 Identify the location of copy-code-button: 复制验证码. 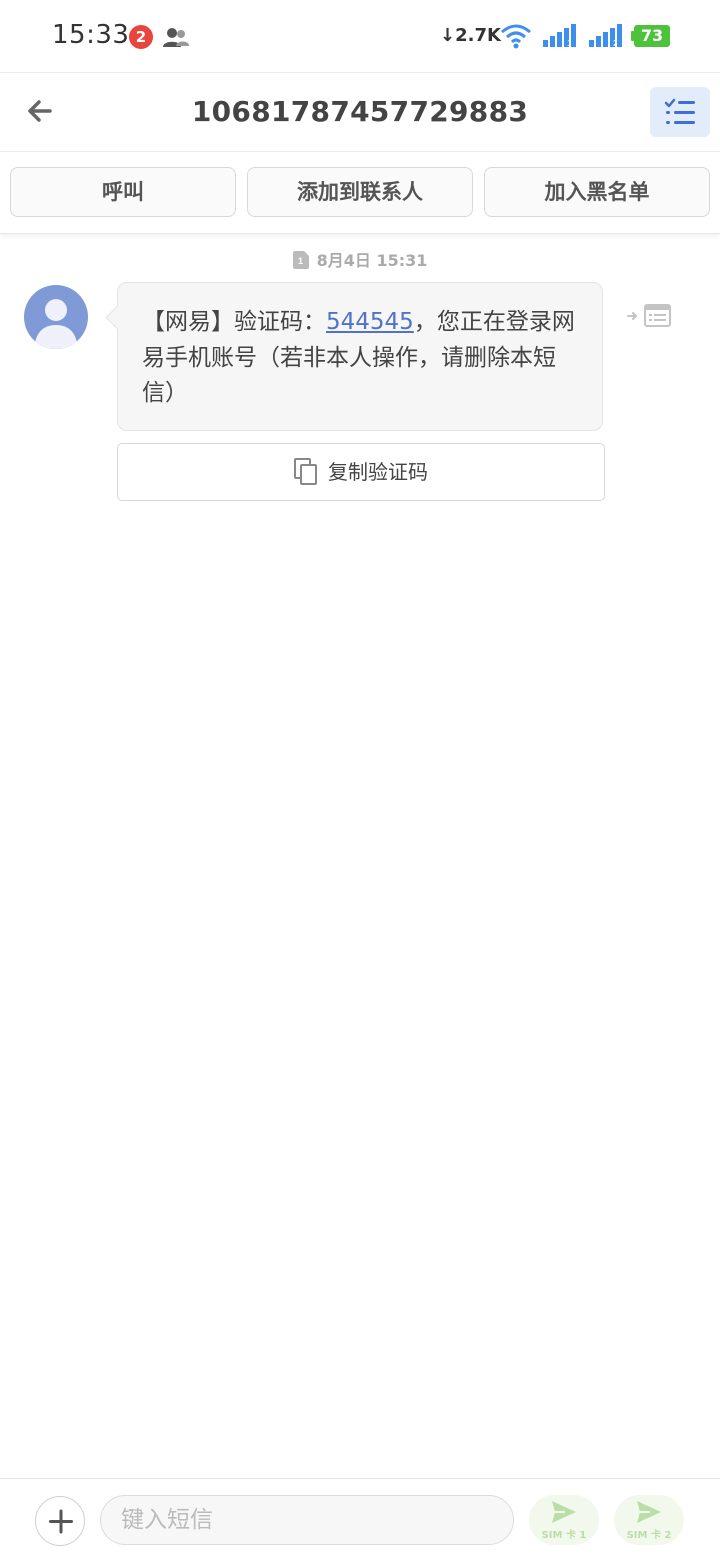
(361, 472).